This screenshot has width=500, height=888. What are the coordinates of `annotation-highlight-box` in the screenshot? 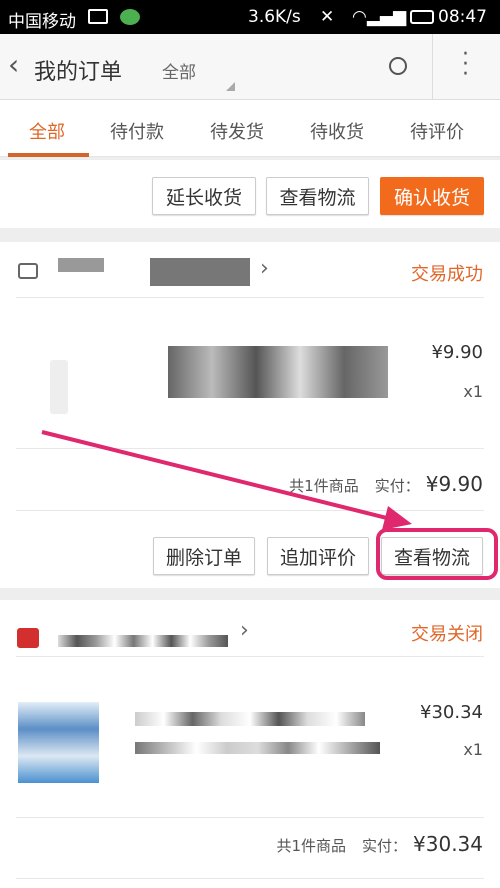 It's located at (437, 554).